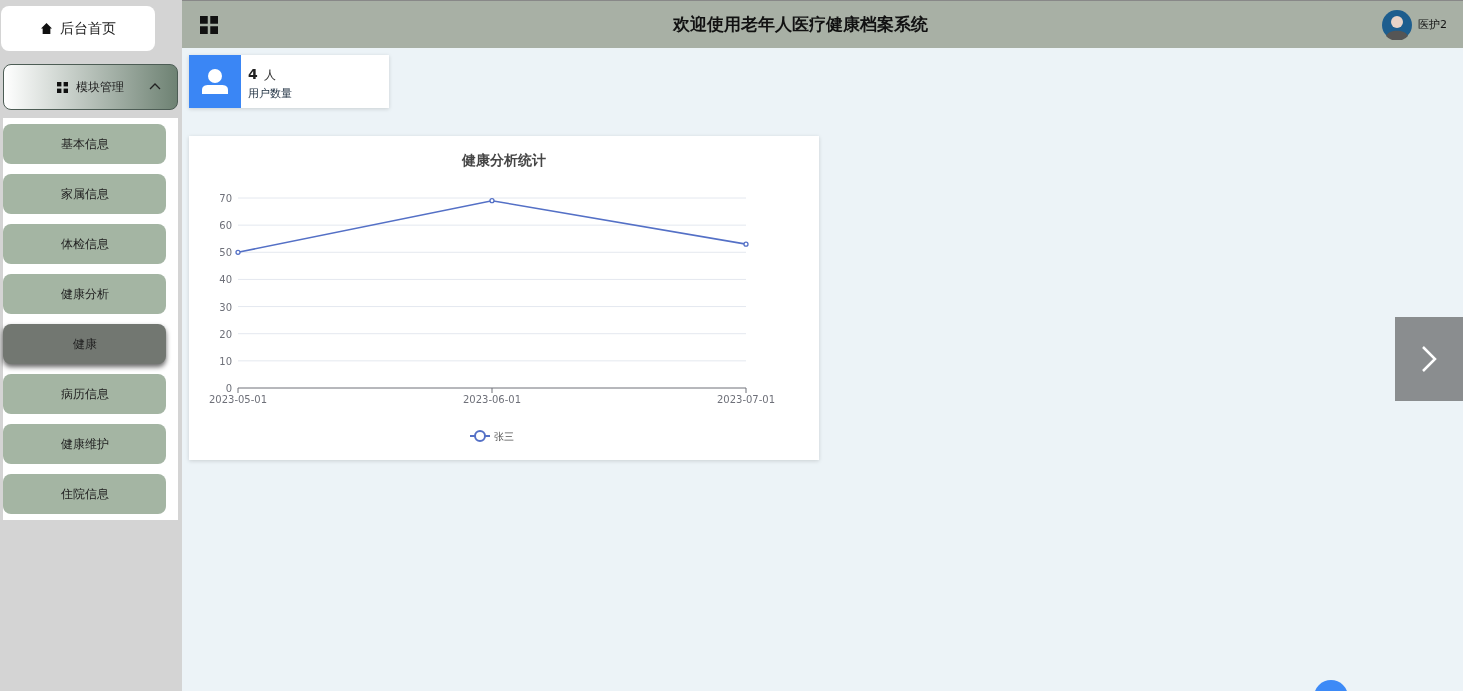  What do you see at coordinates (270, 93) in the screenshot?
I see `stat-label: 用户数量` at bounding box center [270, 93].